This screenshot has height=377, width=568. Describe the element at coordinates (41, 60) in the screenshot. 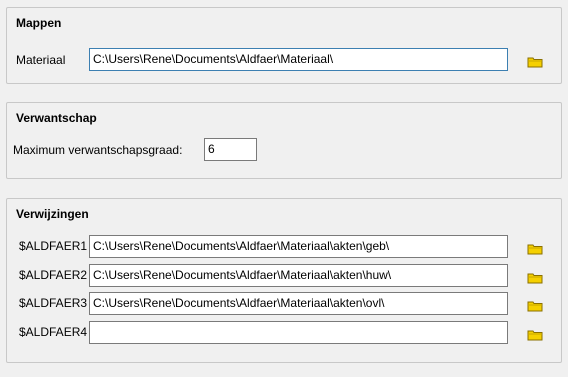

I see `materiaal-label: Materiaal` at that location.